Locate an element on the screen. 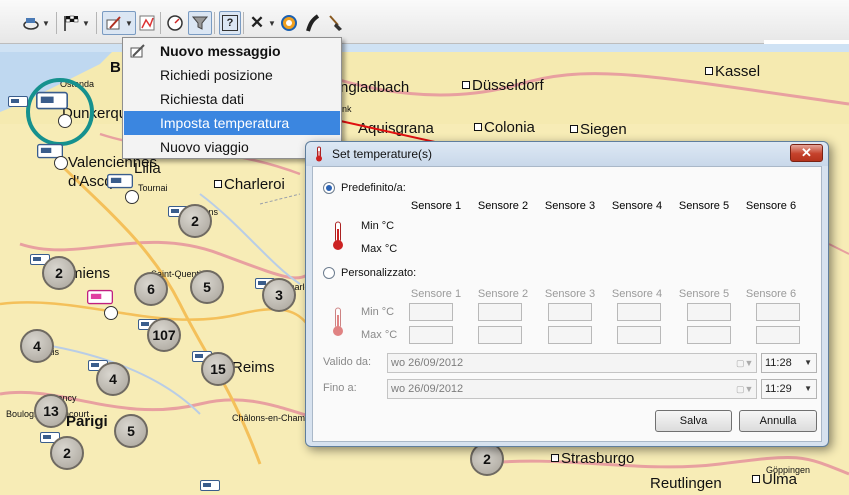  vehicle-tools-button: ▼ is located at coordinates (36, 23).